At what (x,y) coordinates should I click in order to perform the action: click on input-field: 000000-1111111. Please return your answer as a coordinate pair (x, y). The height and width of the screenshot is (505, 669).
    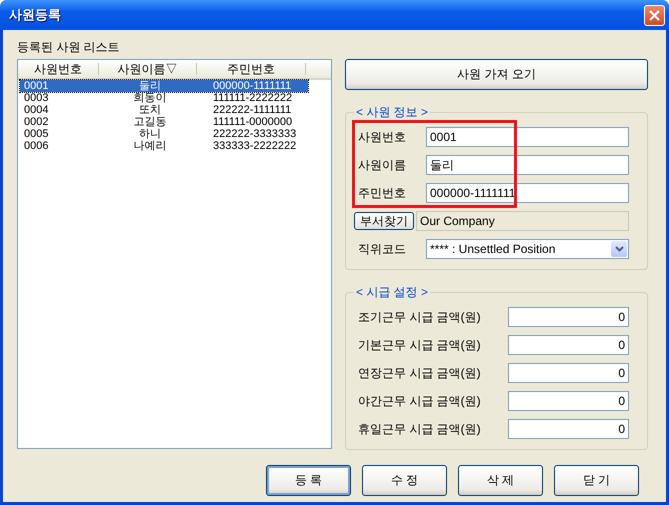
    Looking at the image, I should click on (527, 193).